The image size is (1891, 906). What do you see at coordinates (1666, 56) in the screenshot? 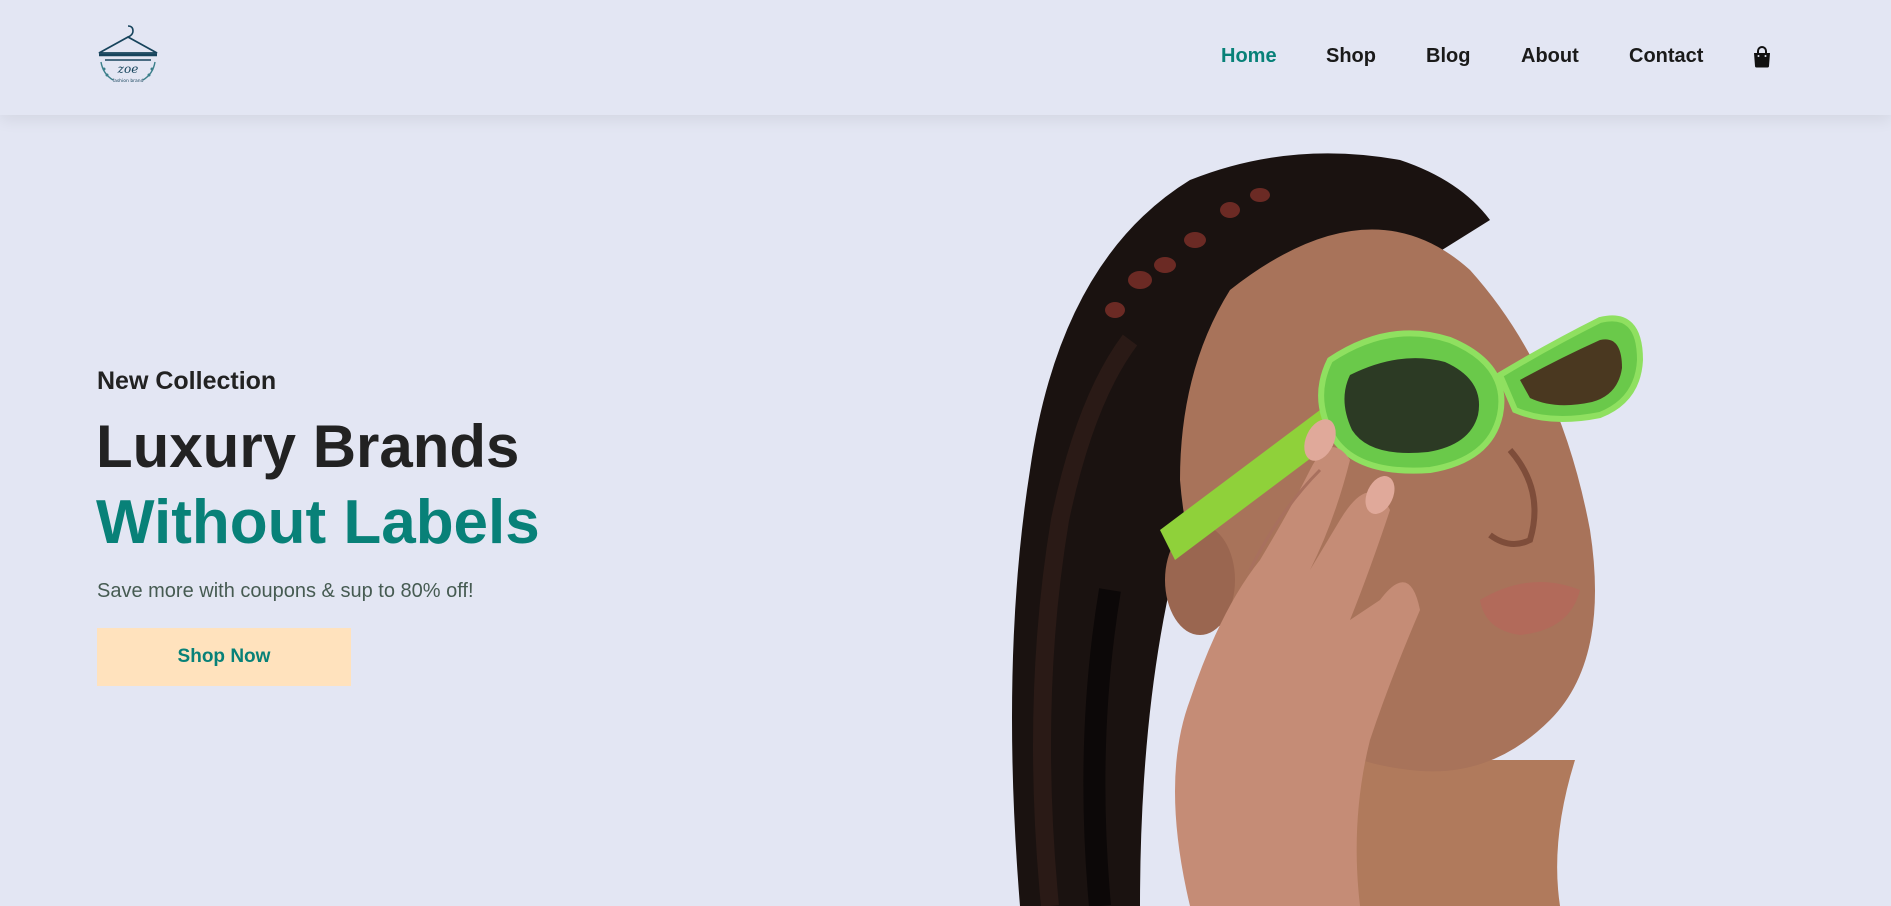
I see `nav-contact: Contact` at bounding box center [1666, 56].